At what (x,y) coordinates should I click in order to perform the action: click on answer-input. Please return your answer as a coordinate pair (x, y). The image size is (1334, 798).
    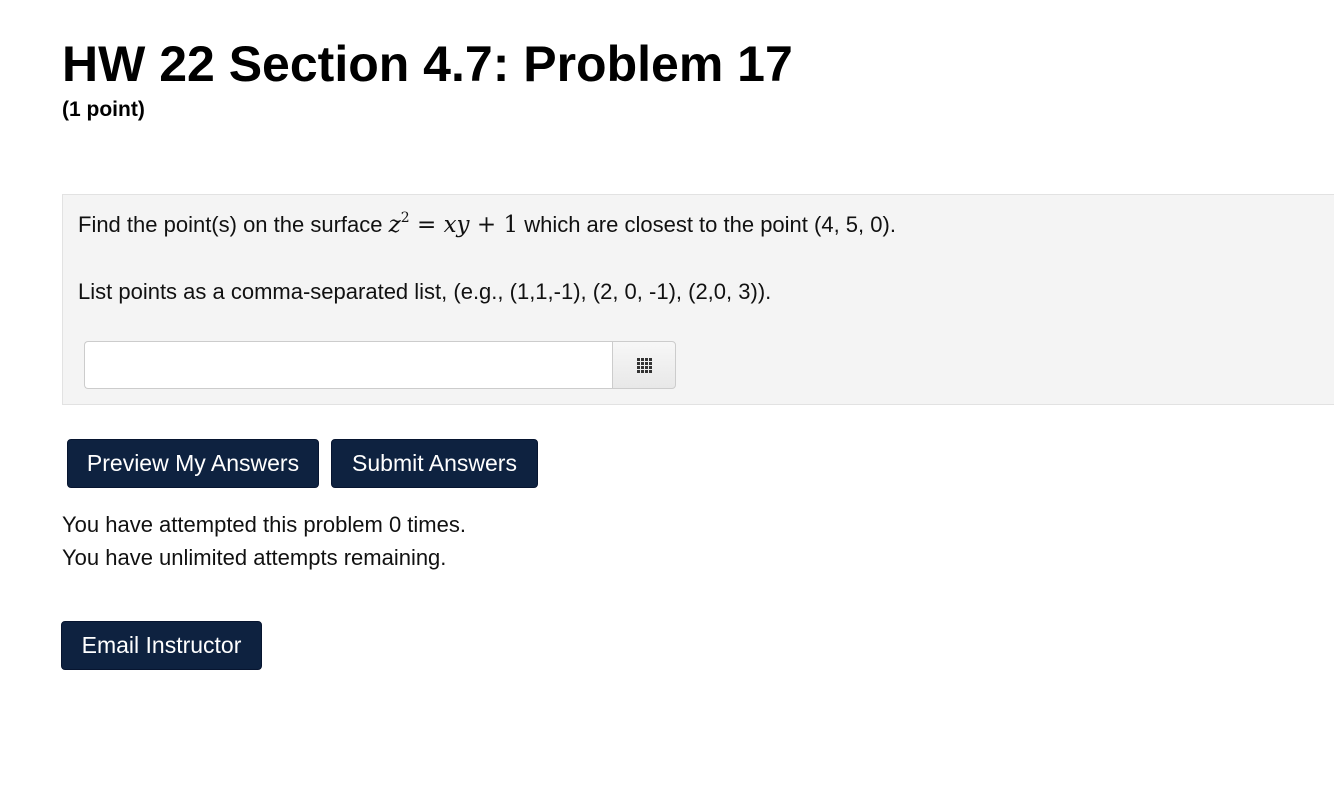
    Looking at the image, I should click on (348, 365).